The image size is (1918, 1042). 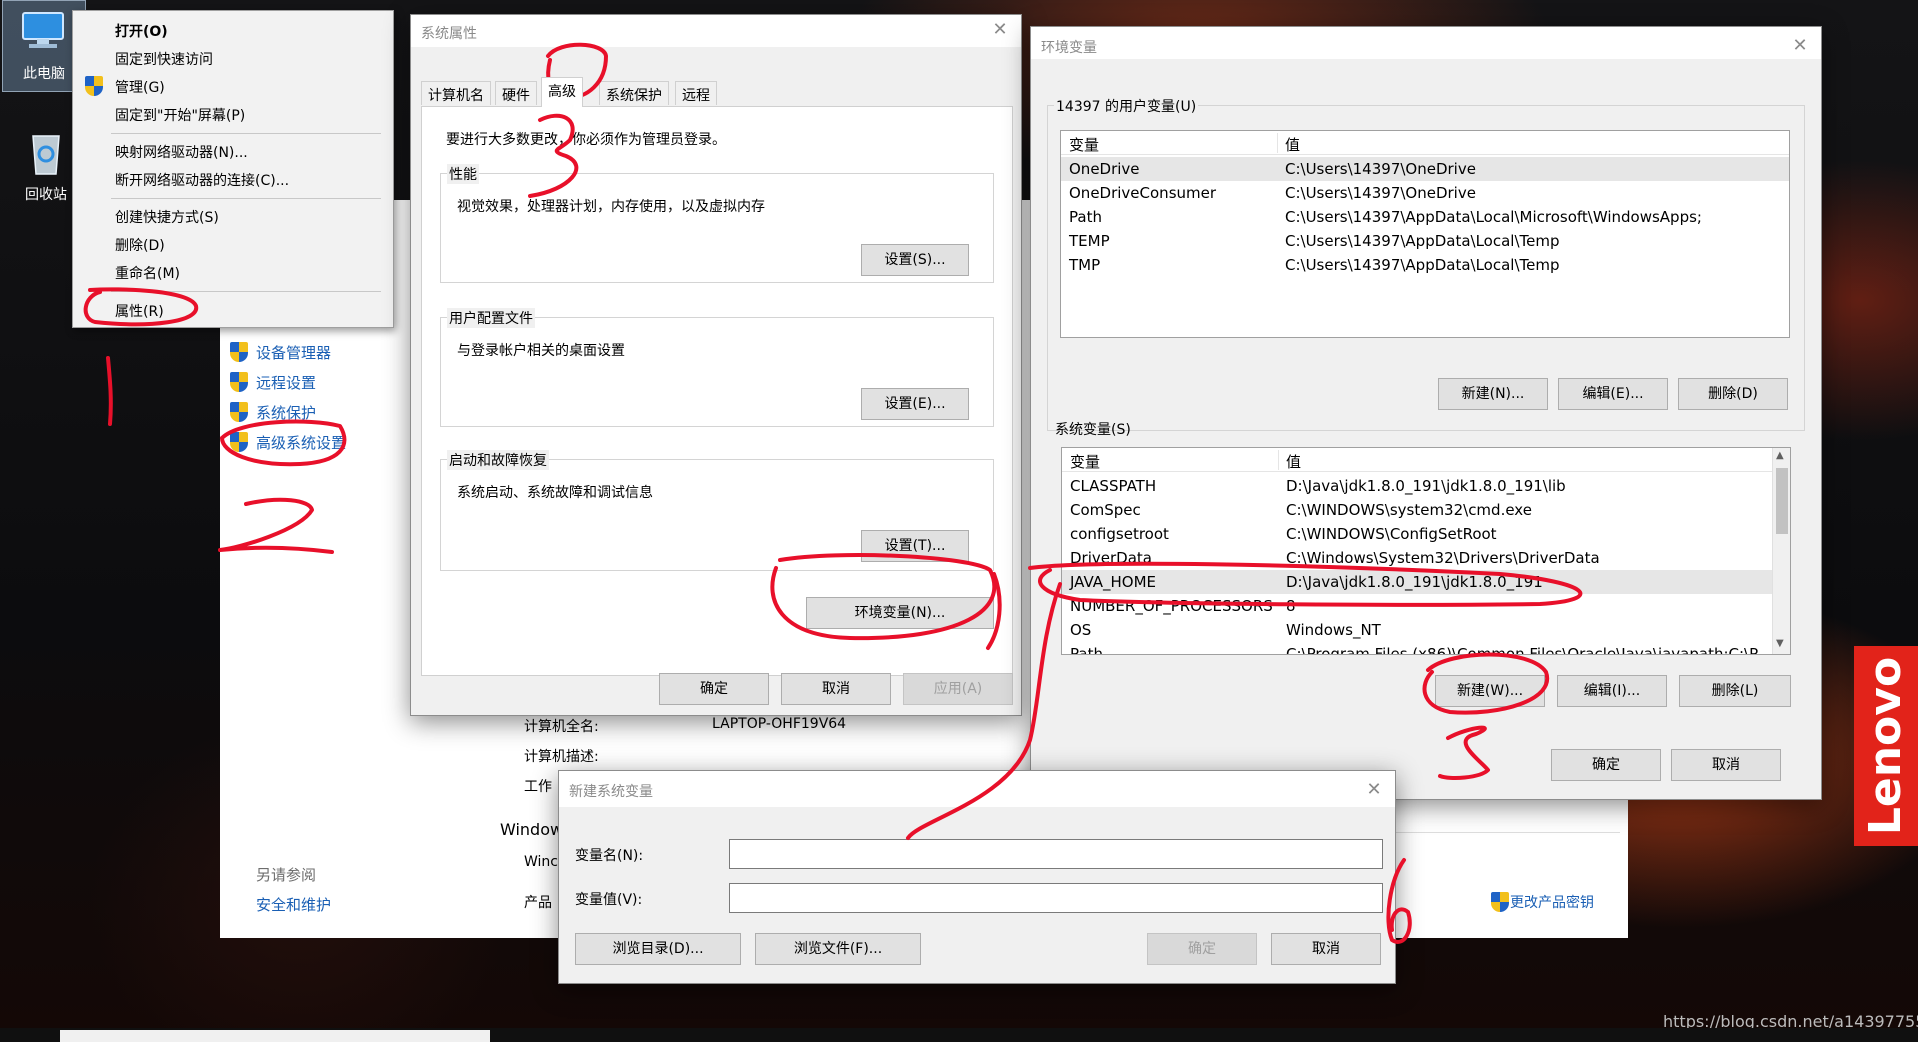 What do you see at coordinates (586, 140) in the screenshot?
I see `admin-note: 要进行大多数更改，你必须作为管理员登录。` at bounding box center [586, 140].